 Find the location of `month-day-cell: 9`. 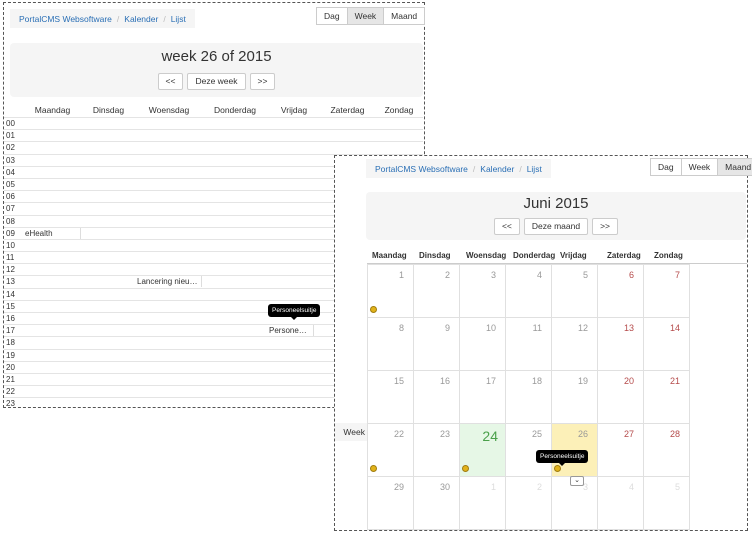

month-day-cell: 9 is located at coordinates (436, 344).